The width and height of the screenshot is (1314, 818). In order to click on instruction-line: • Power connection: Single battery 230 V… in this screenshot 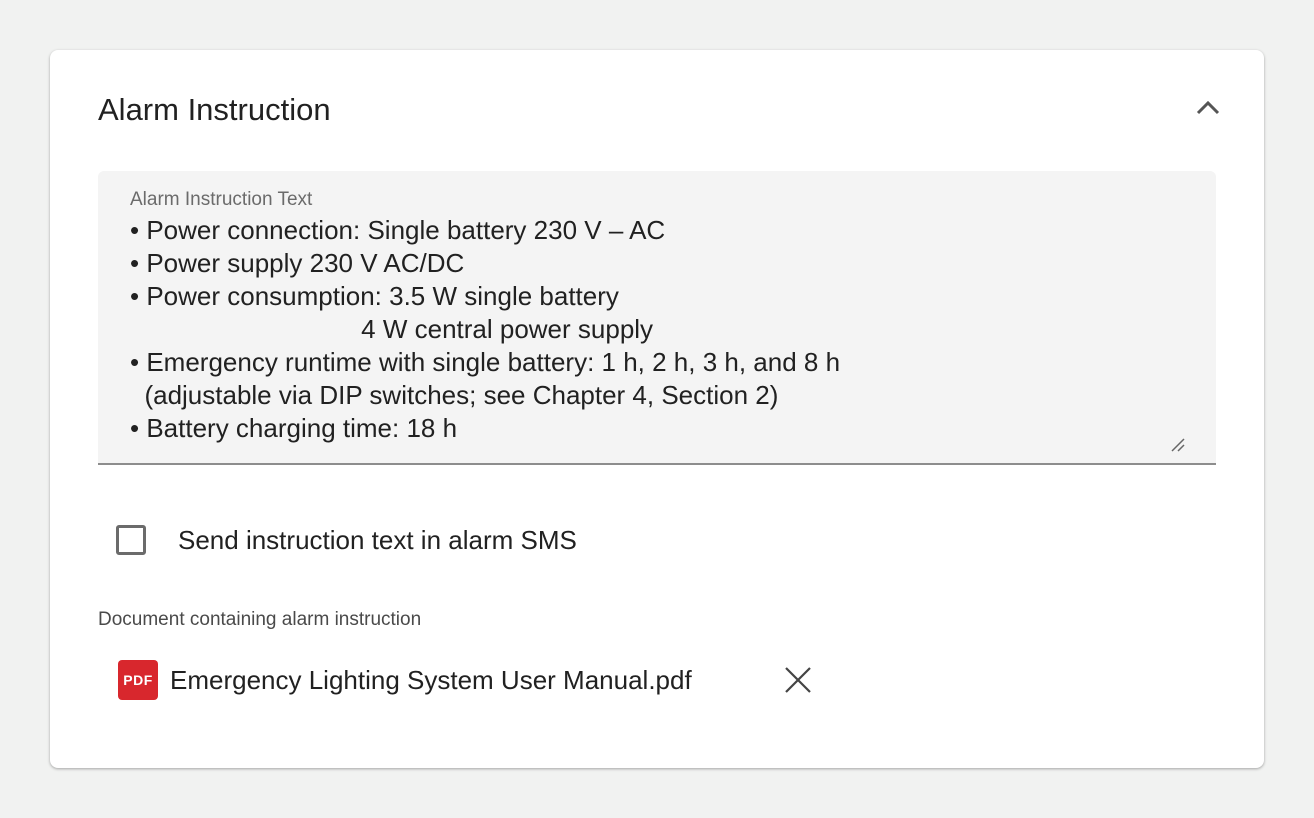, I will do `click(398, 230)`.